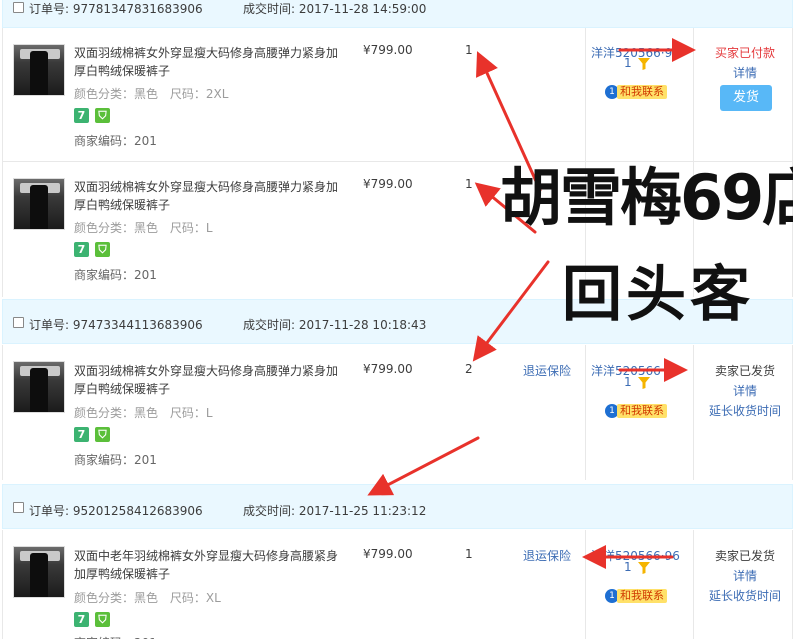  Describe the element at coordinates (469, 369) in the screenshot. I see `item-quantity: 2` at that location.